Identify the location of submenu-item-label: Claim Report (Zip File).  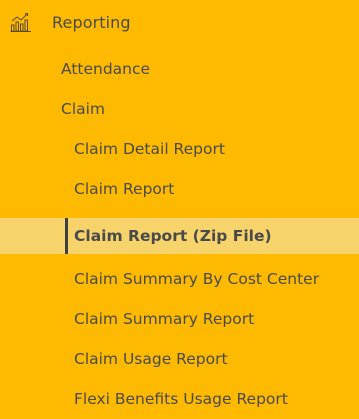
(173, 236).